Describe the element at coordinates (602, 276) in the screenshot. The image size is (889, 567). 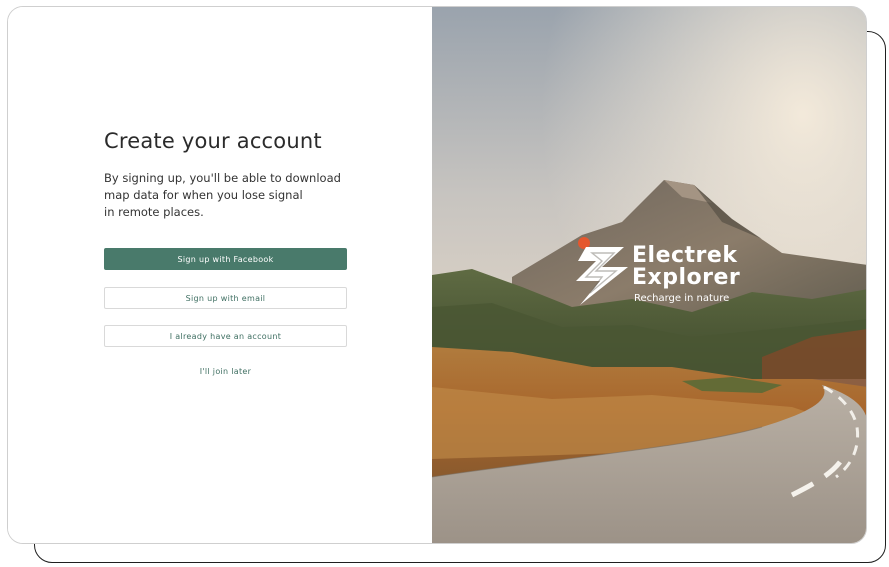
I see `zigzag-logo-icon` at that location.